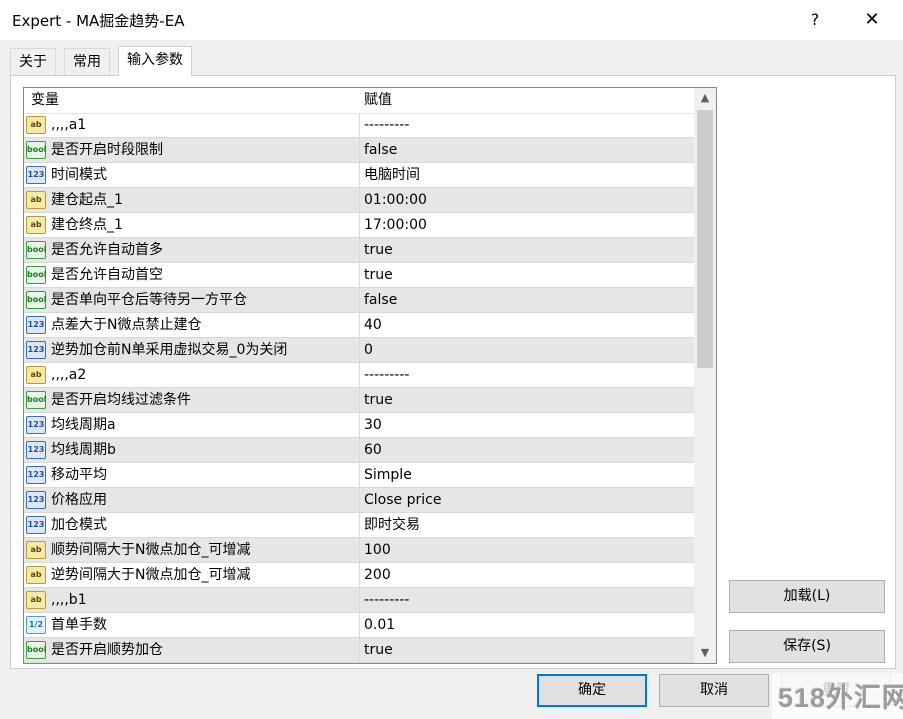 This screenshot has height=719, width=903. Describe the element at coordinates (45, 100) in the screenshot. I see `column-header-variable: 变量` at that location.